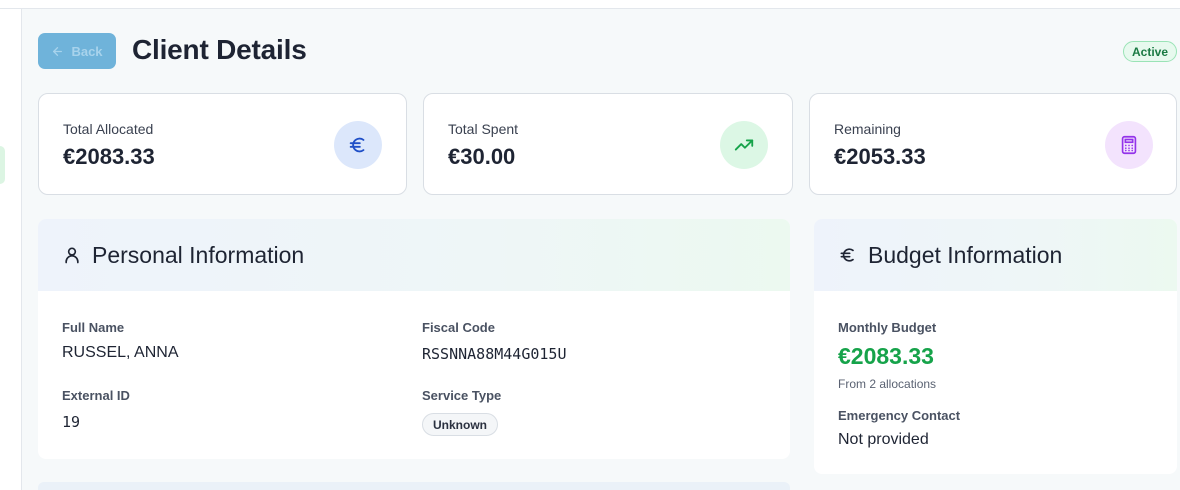 The width and height of the screenshot is (1180, 490). I want to click on panel-header: Personal Information, so click(414, 255).